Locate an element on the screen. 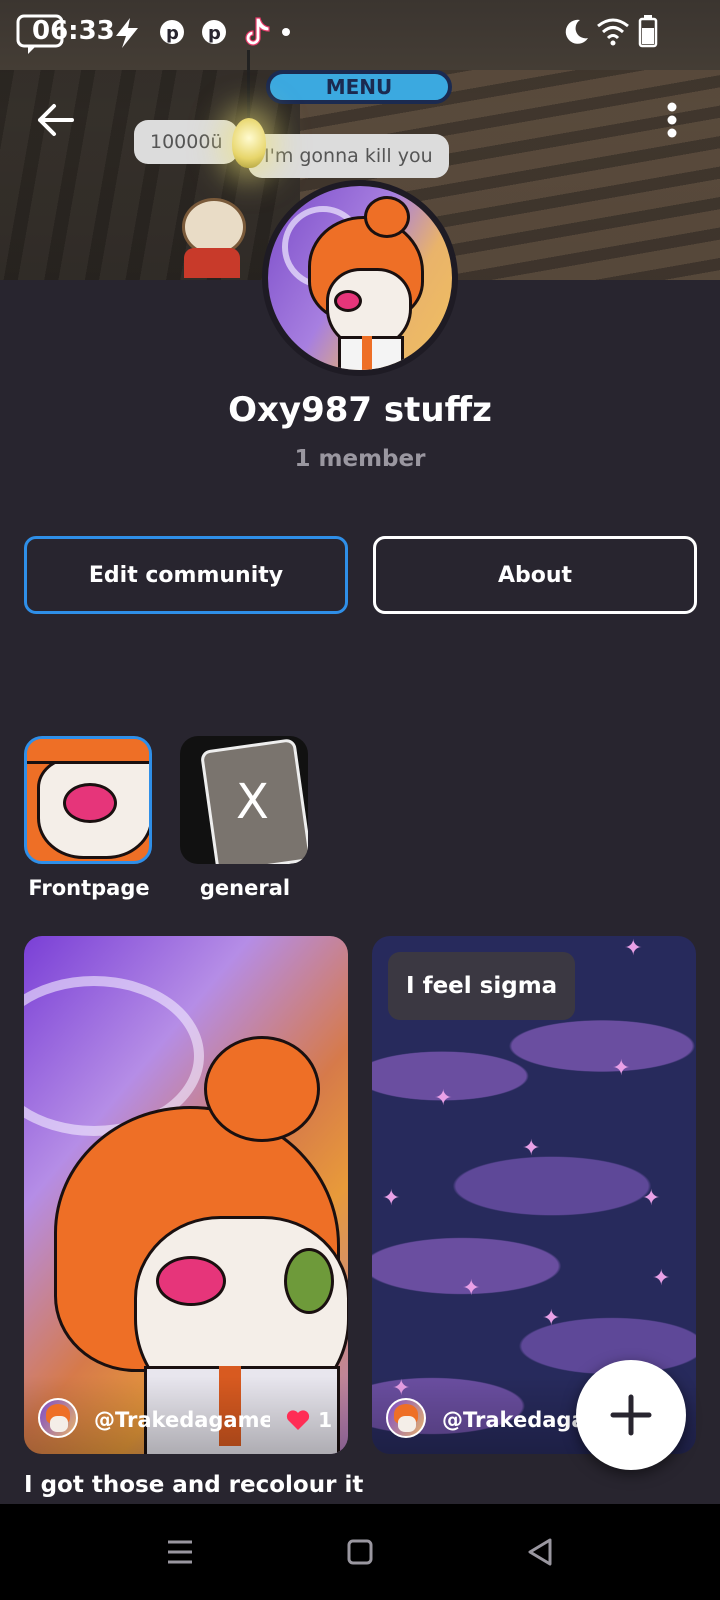 The height and width of the screenshot is (1600, 720). pet-character is located at coordinates (212, 238).